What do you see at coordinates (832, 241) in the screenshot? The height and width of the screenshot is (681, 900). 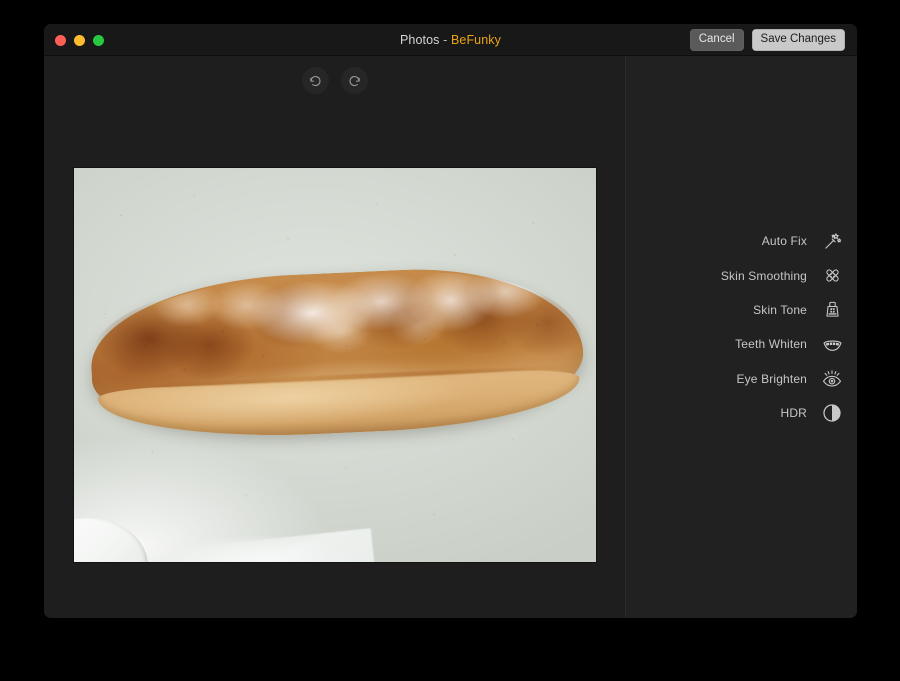 I see `magic-wand-icon` at bounding box center [832, 241].